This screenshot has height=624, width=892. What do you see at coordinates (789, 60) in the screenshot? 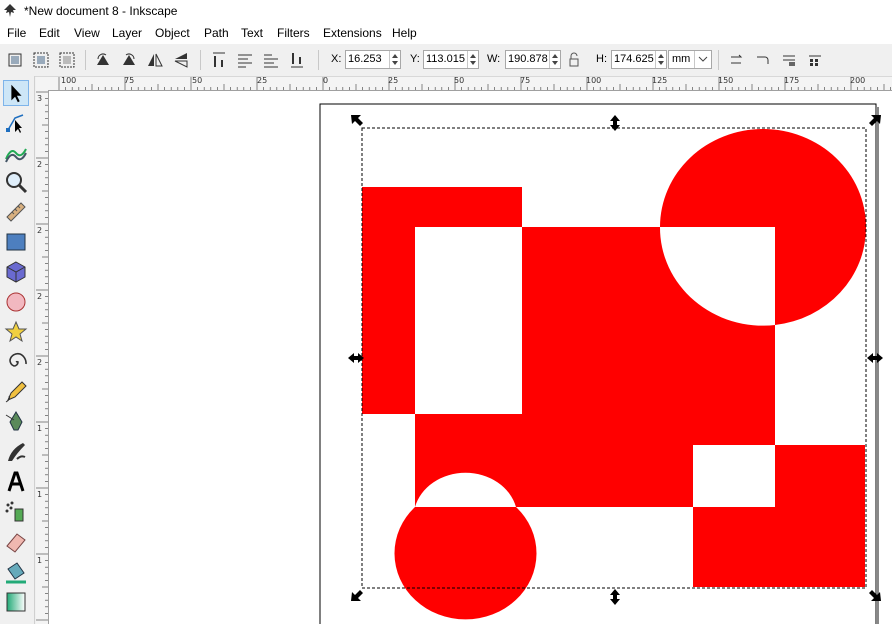
I see `transform-gradients-icon` at bounding box center [789, 60].